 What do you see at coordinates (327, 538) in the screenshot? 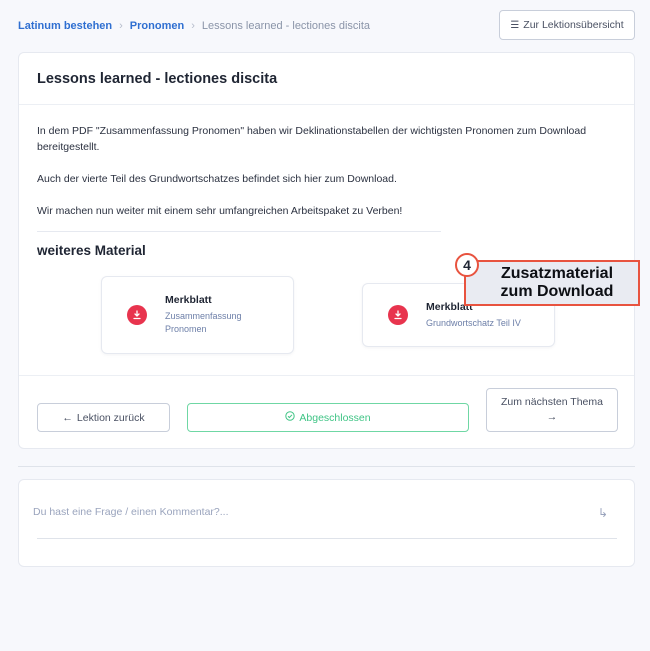
I see `comment-underline` at bounding box center [327, 538].